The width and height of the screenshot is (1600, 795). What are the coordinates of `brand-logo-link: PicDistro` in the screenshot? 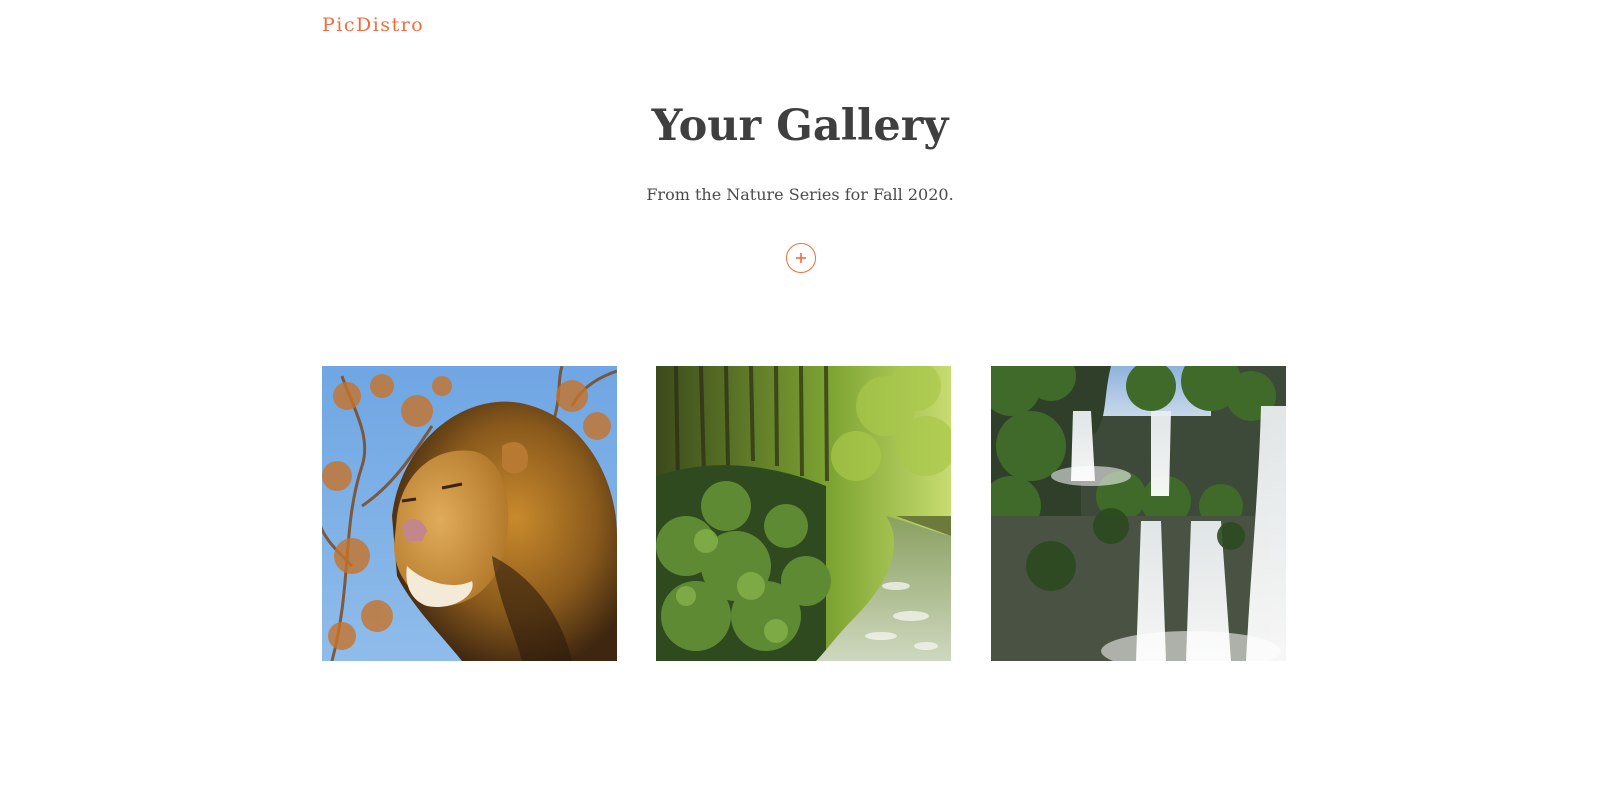 It's located at (373, 25).